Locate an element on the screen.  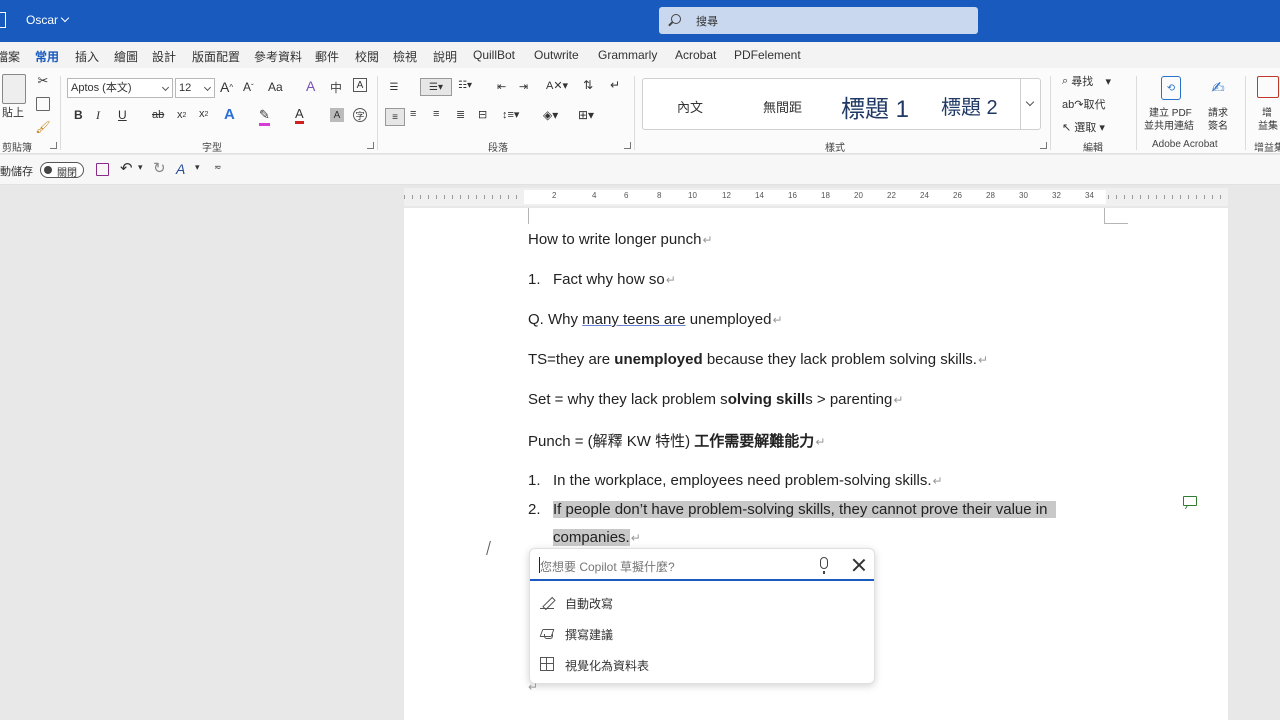
italic-icon: I is located at coordinates (98, 115).